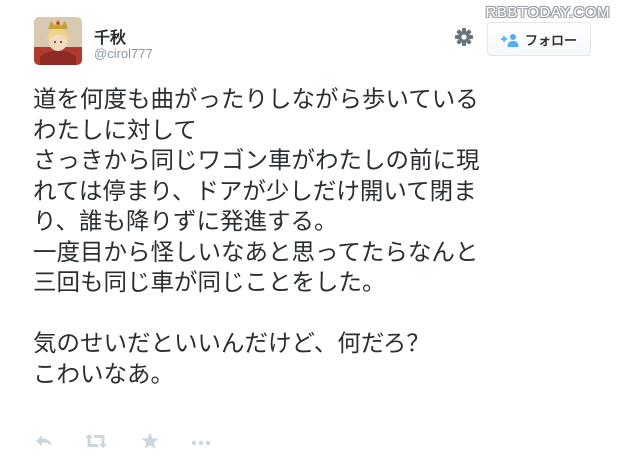 Image resolution: width=618 pixels, height=456 pixels. What do you see at coordinates (110, 36) in the screenshot?
I see `user-name: 千秋` at bounding box center [110, 36].